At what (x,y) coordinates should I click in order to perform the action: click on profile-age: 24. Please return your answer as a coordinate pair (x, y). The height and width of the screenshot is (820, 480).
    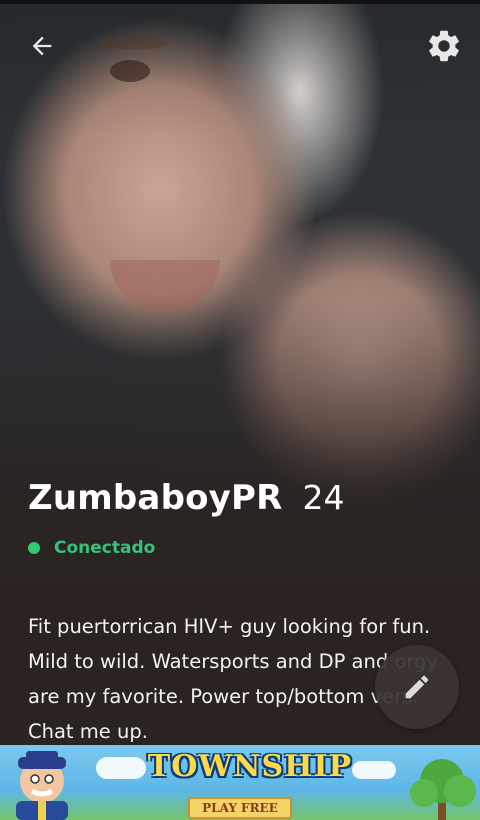
    Looking at the image, I should click on (323, 497).